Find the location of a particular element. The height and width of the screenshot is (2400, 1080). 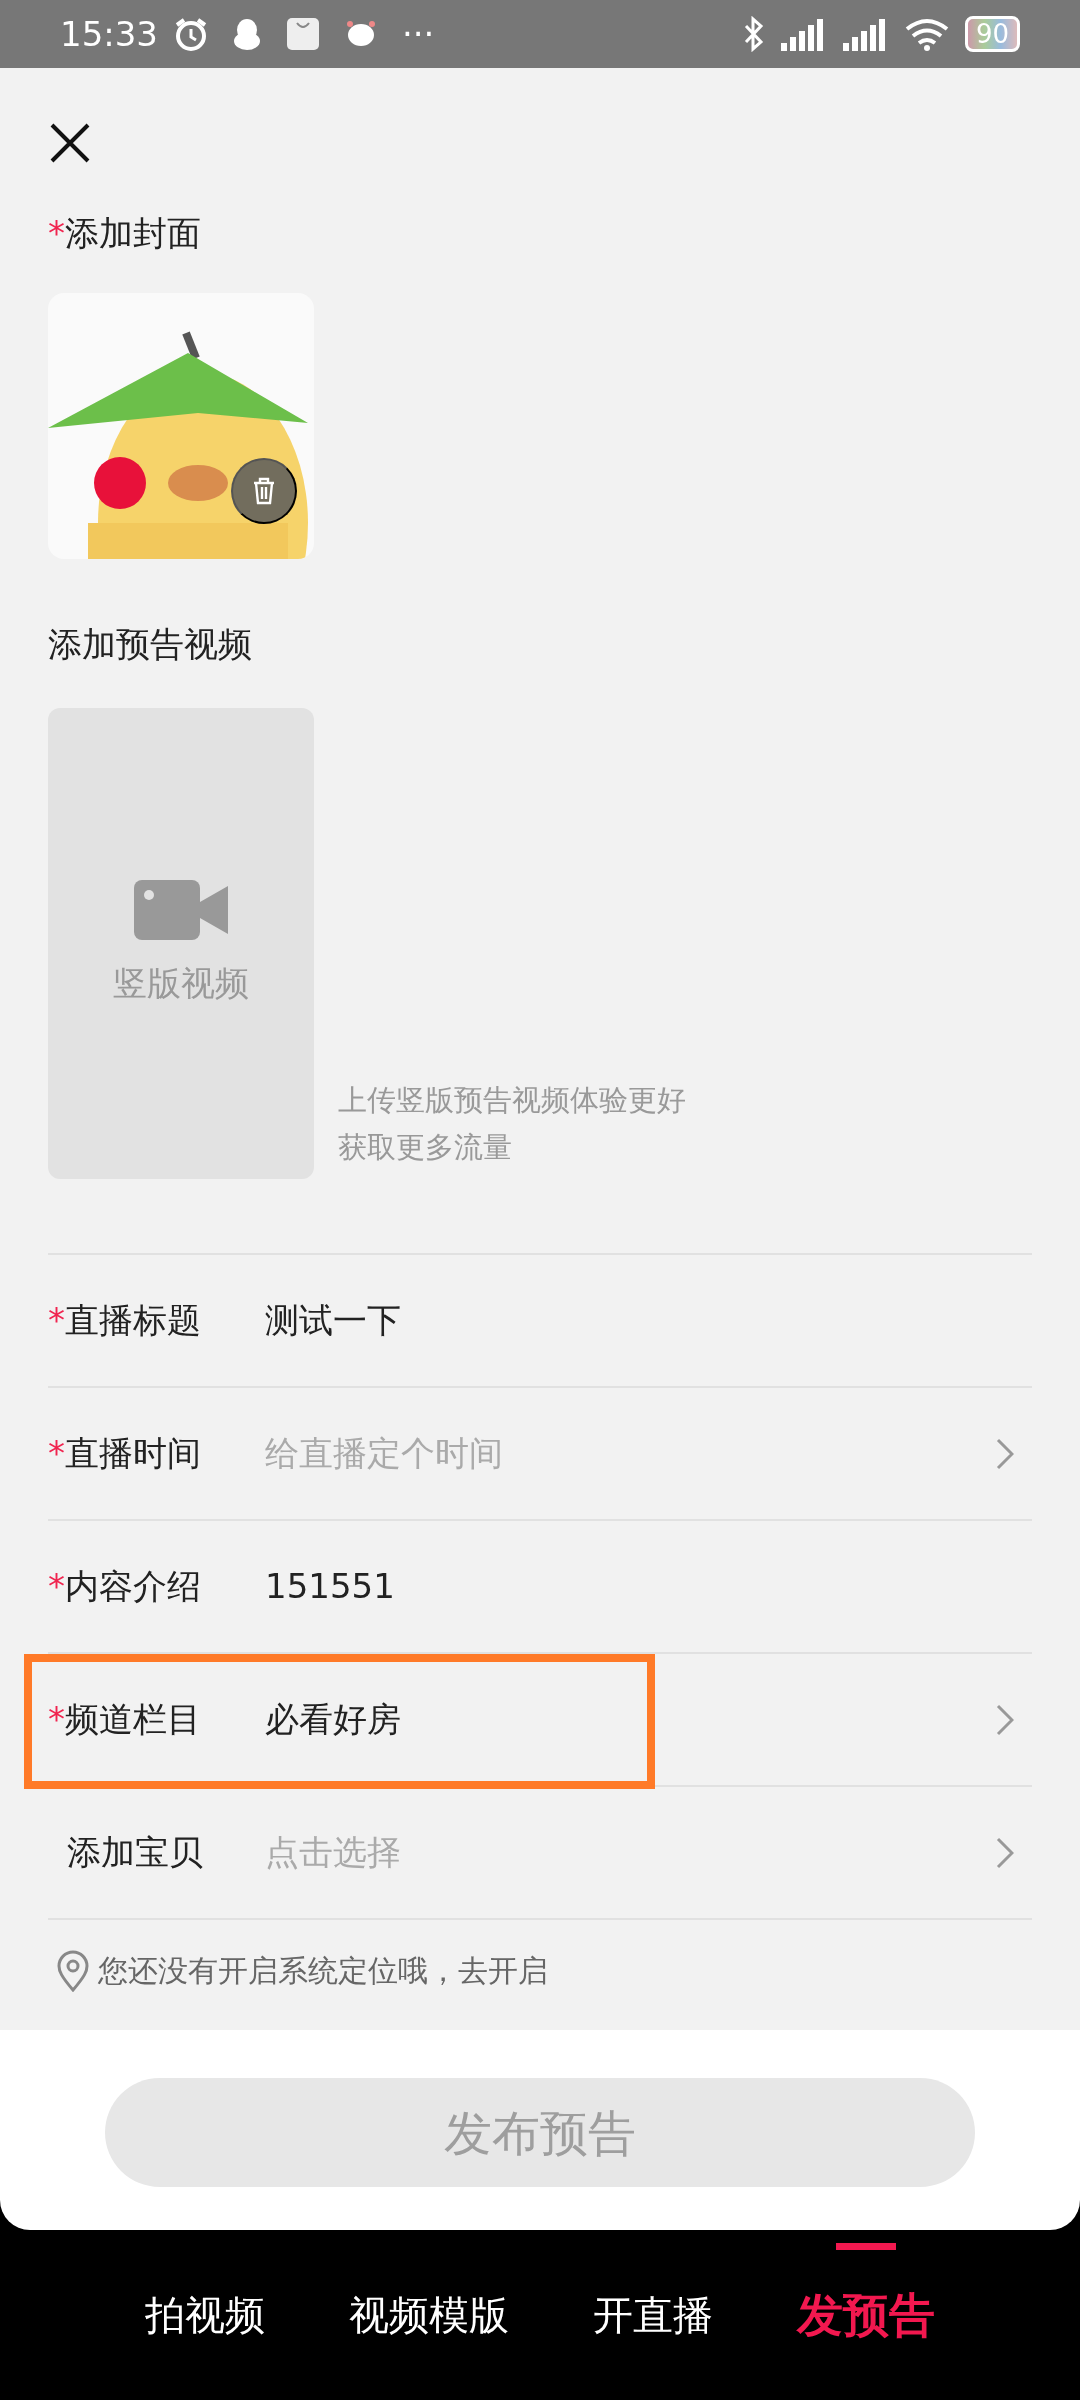

hint-text: 上传竖版预告视频体验更好 is located at coordinates (512, 1100).